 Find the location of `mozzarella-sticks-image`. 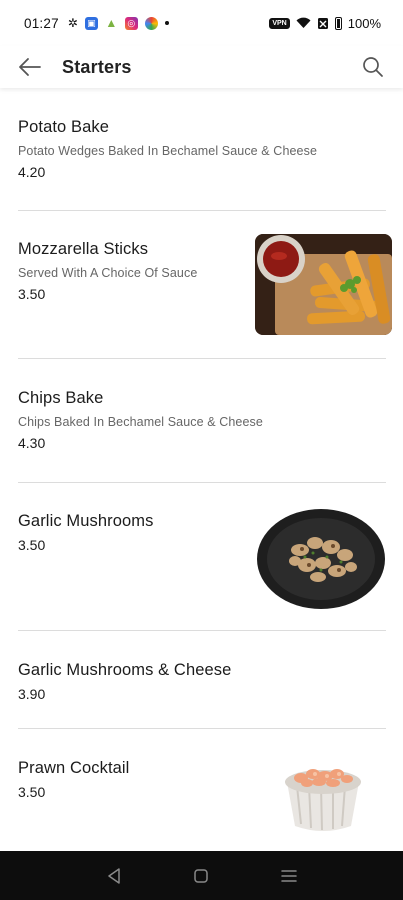

mozzarella-sticks-image is located at coordinates (323, 284).